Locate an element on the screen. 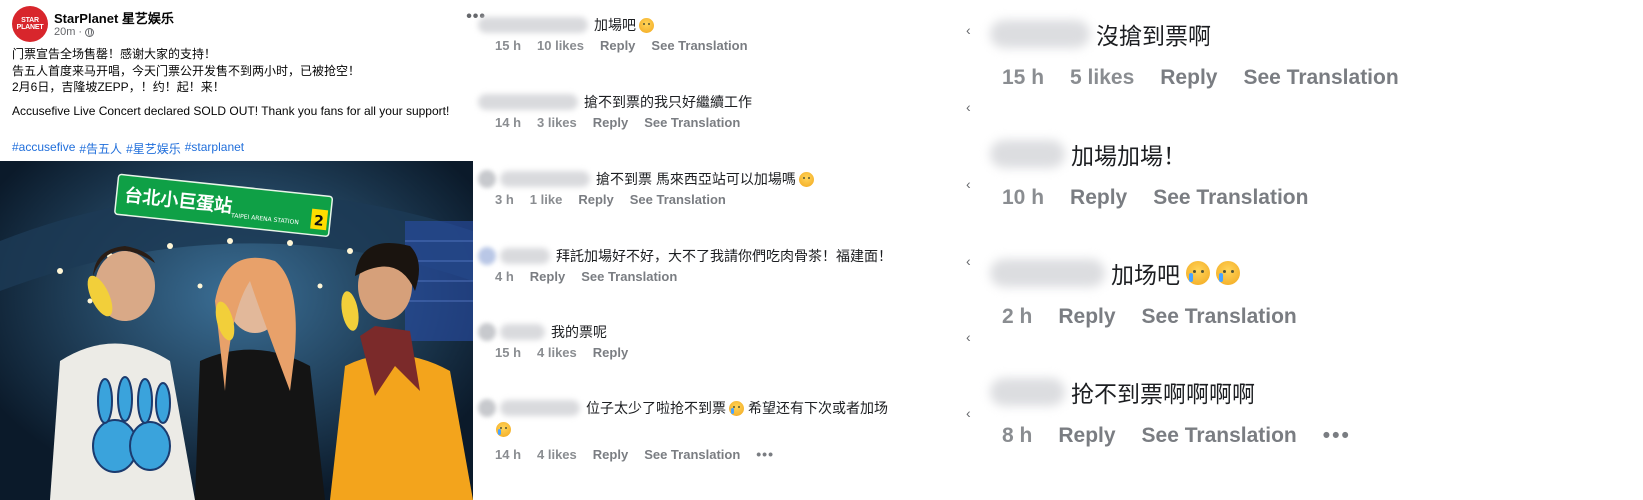 The height and width of the screenshot is (500, 1643). comment-item: 沒搶到票啊 15 h 5 likes Reply See Translation is located at coordinates (1310, 55).